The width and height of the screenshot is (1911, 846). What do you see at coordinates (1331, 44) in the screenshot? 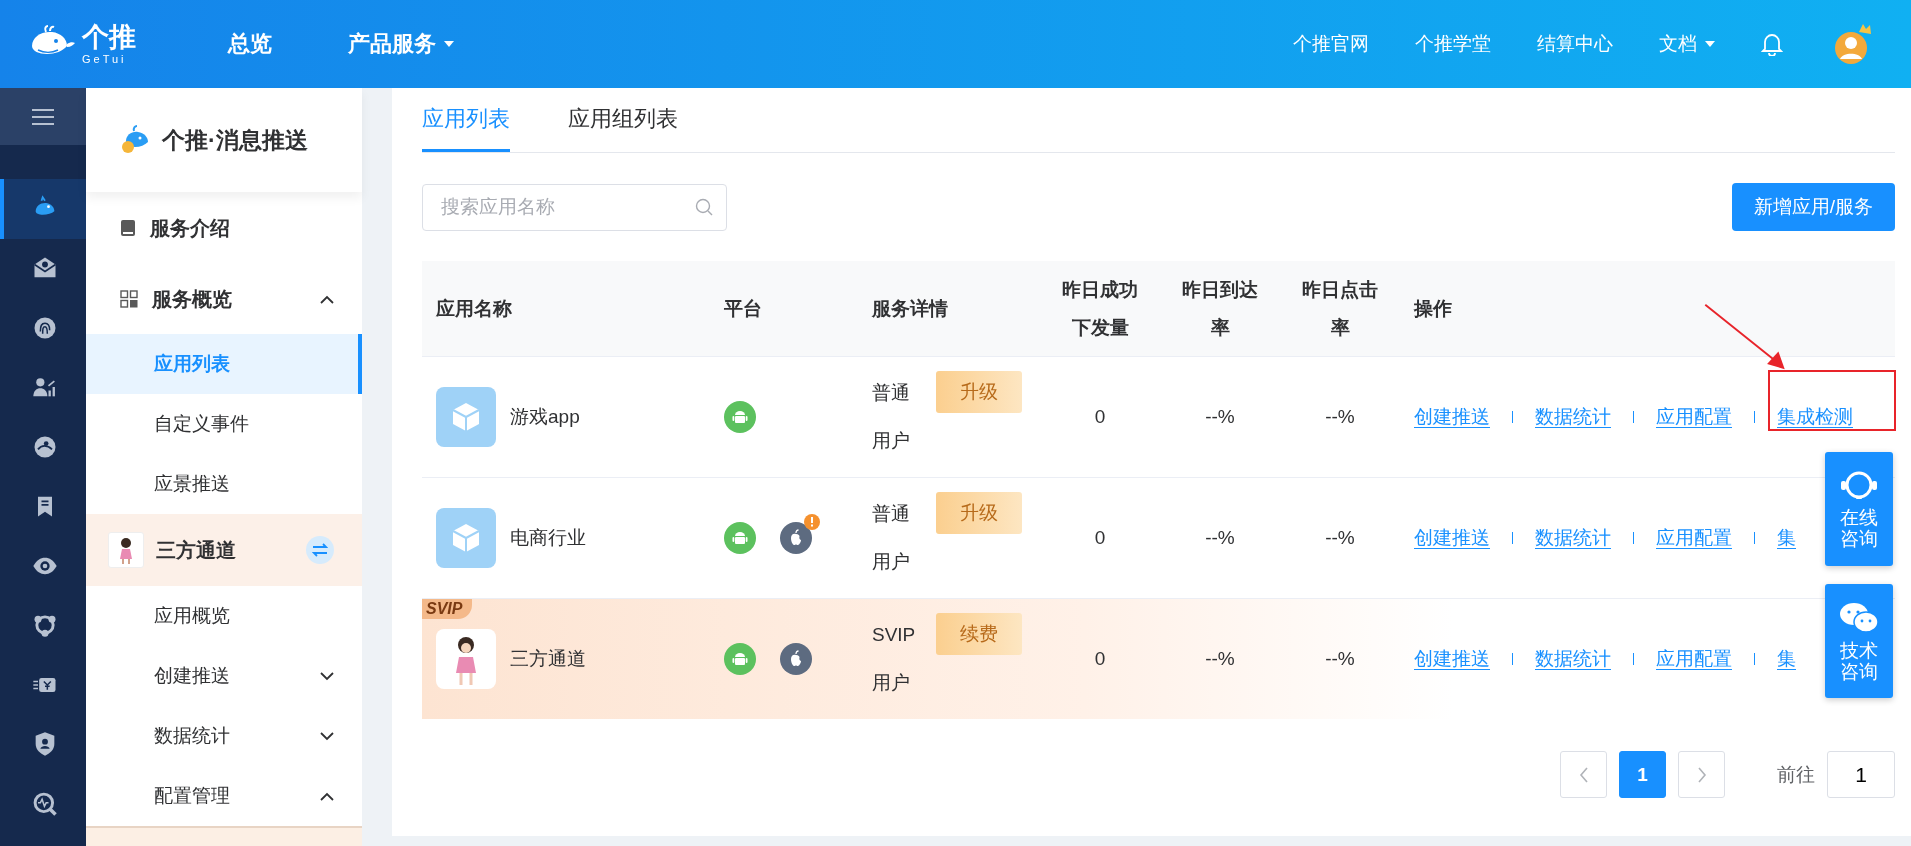
I see `nav-link: 个推官网` at bounding box center [1331, 44].